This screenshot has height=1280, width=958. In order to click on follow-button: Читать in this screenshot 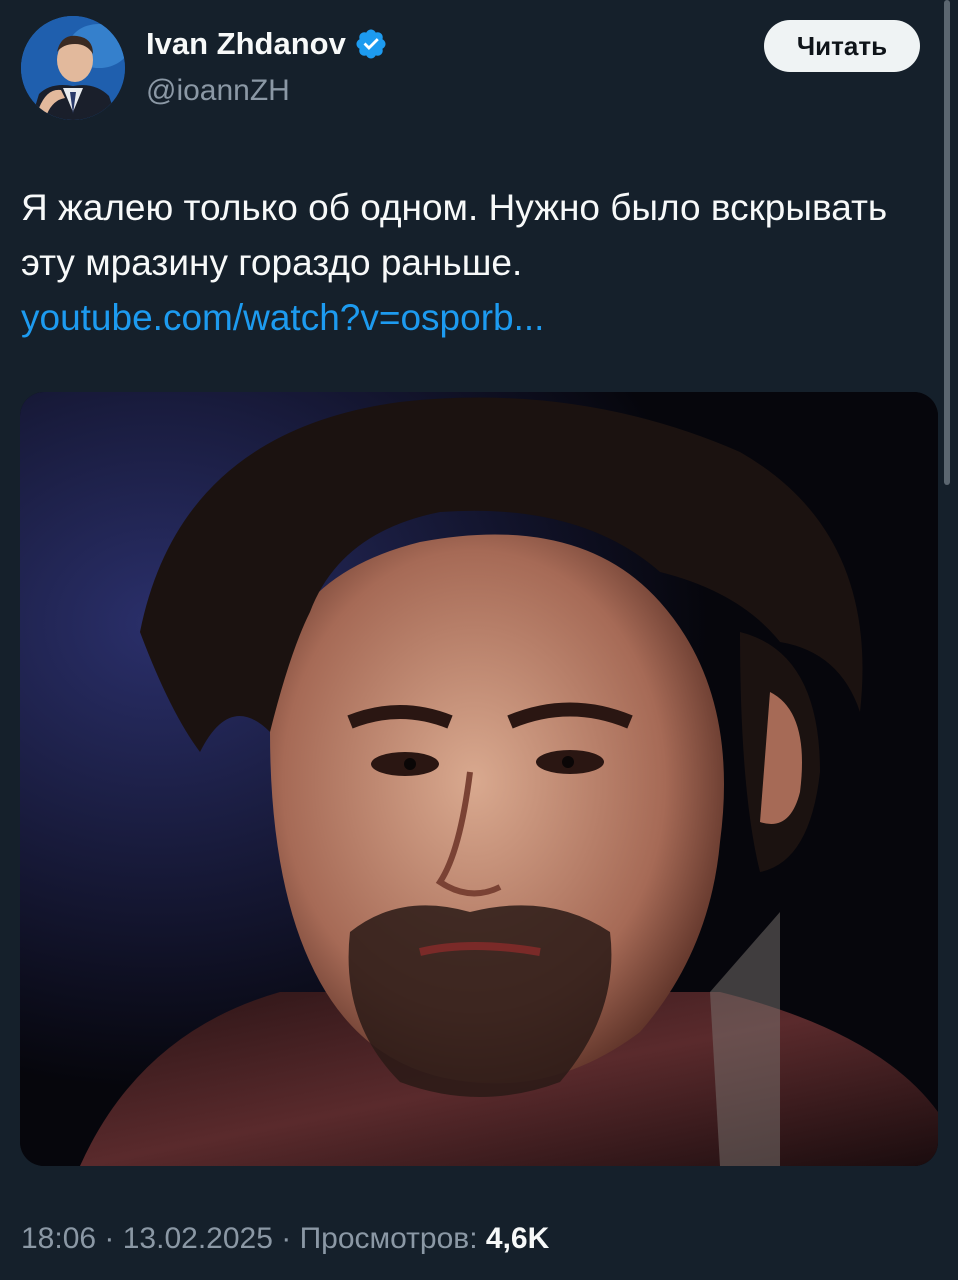, I will do `click(842, 46)`.